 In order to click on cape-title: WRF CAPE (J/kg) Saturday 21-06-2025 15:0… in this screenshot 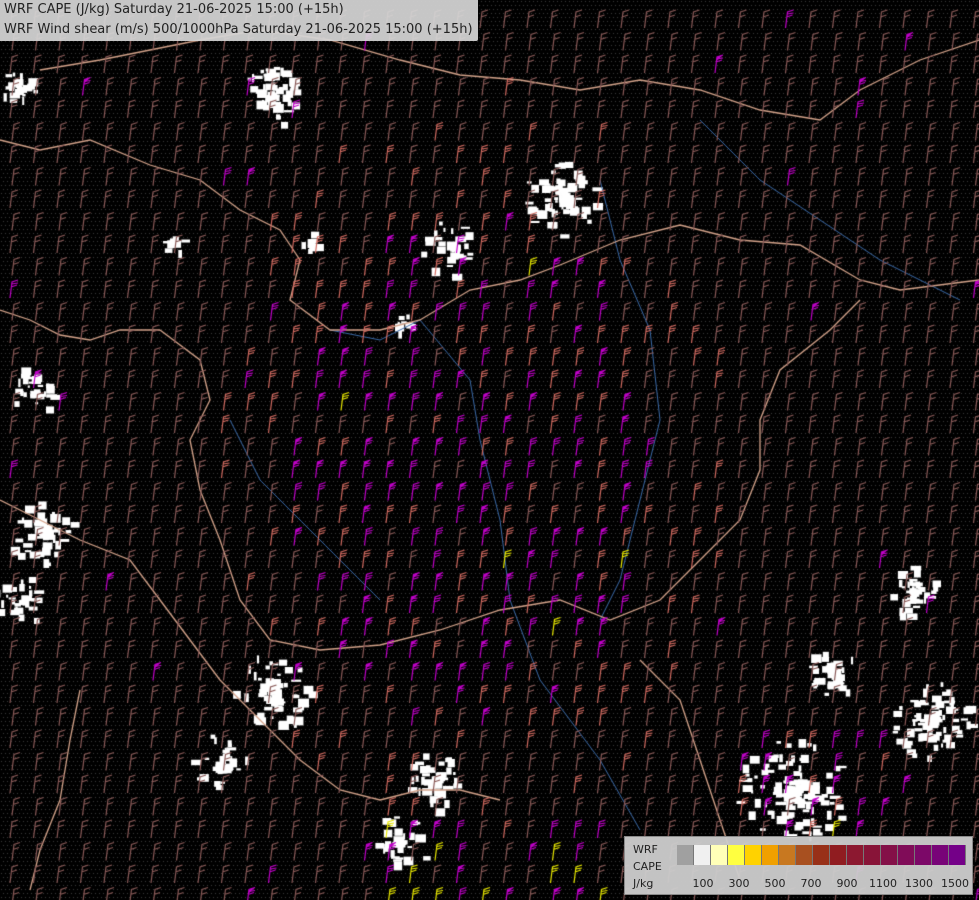, I will do `click(174, 9)`.